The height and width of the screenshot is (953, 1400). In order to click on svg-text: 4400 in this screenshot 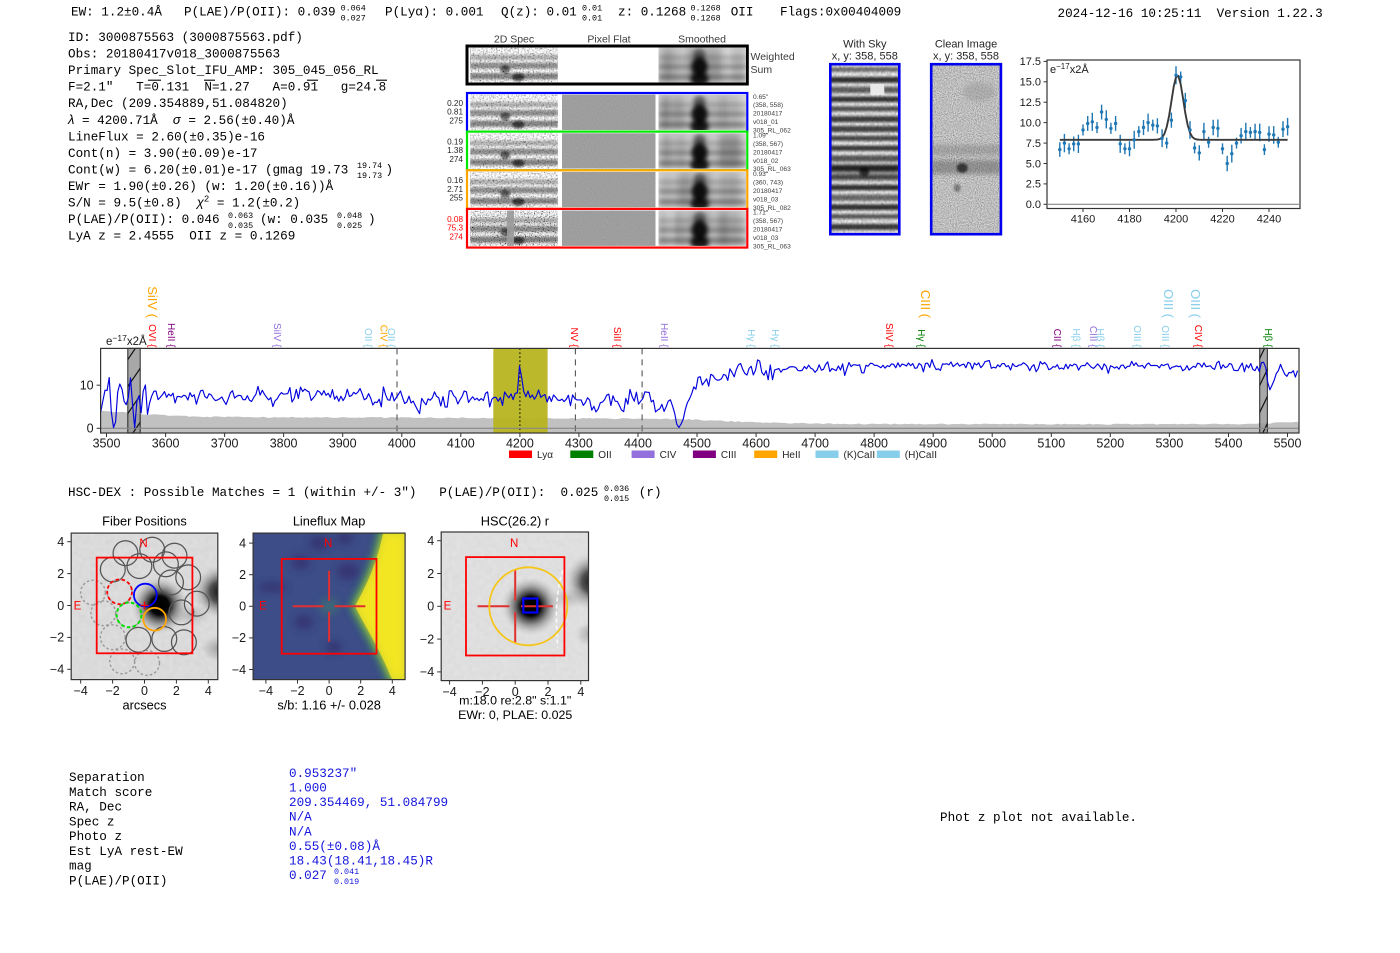, I will do `click(638, 443)`.